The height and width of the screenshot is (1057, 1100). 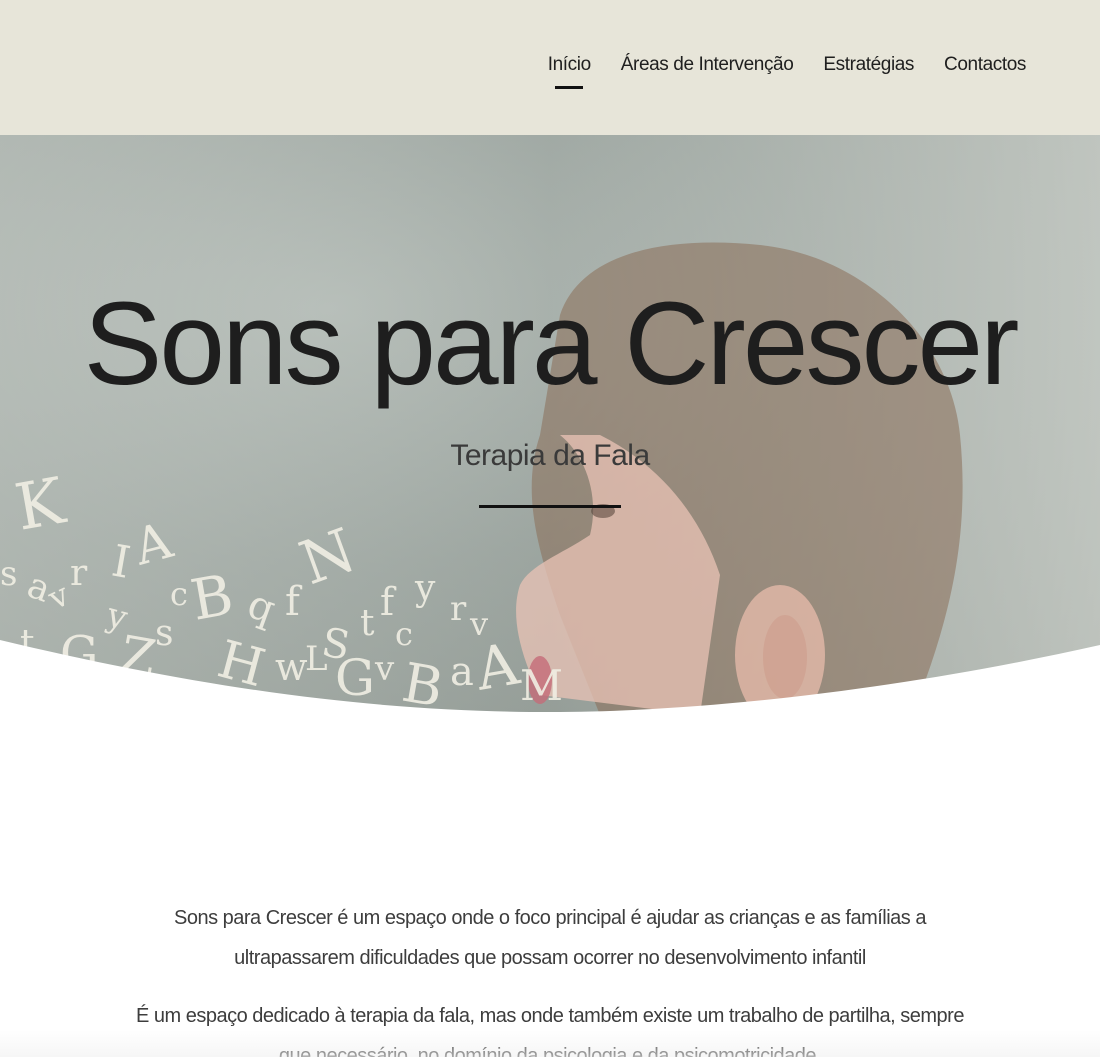 What do you see at coordinates (121, 562) in the screenshot?
I see `svg-text: I` at bounding box center [121, 562].